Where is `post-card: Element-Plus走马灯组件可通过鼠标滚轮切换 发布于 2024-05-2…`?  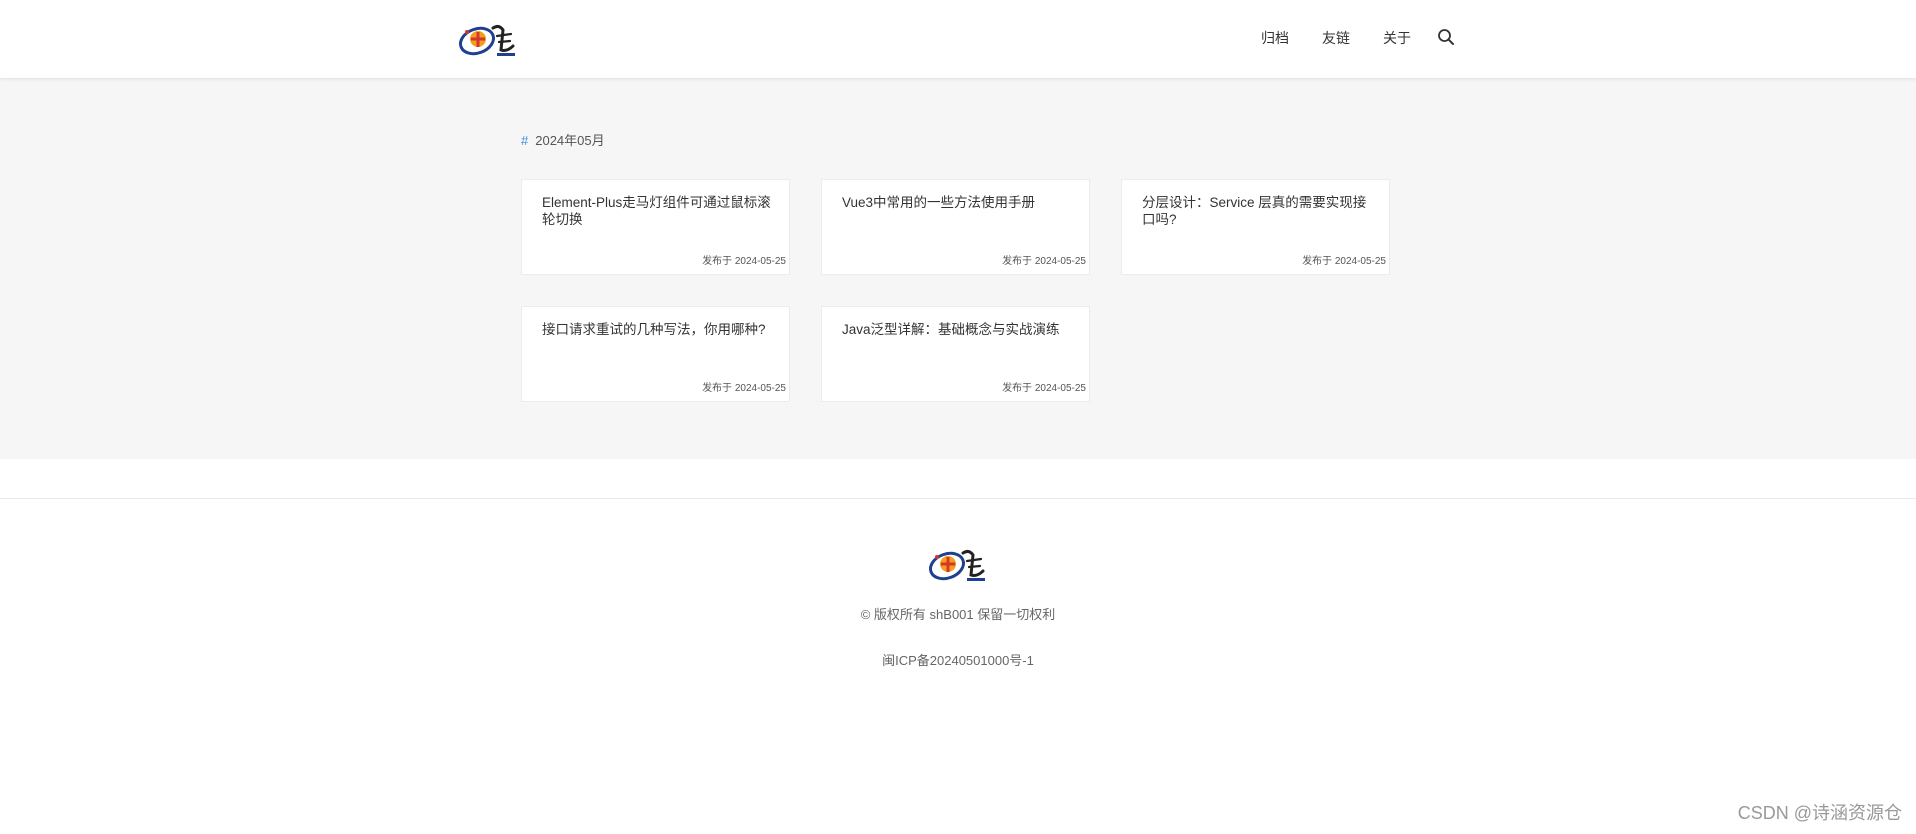
post-card: Element-Plus走马灯组件可通过鼠标滚轮切换 发布于 2024-05-2… is located at coordinates (655, 227).